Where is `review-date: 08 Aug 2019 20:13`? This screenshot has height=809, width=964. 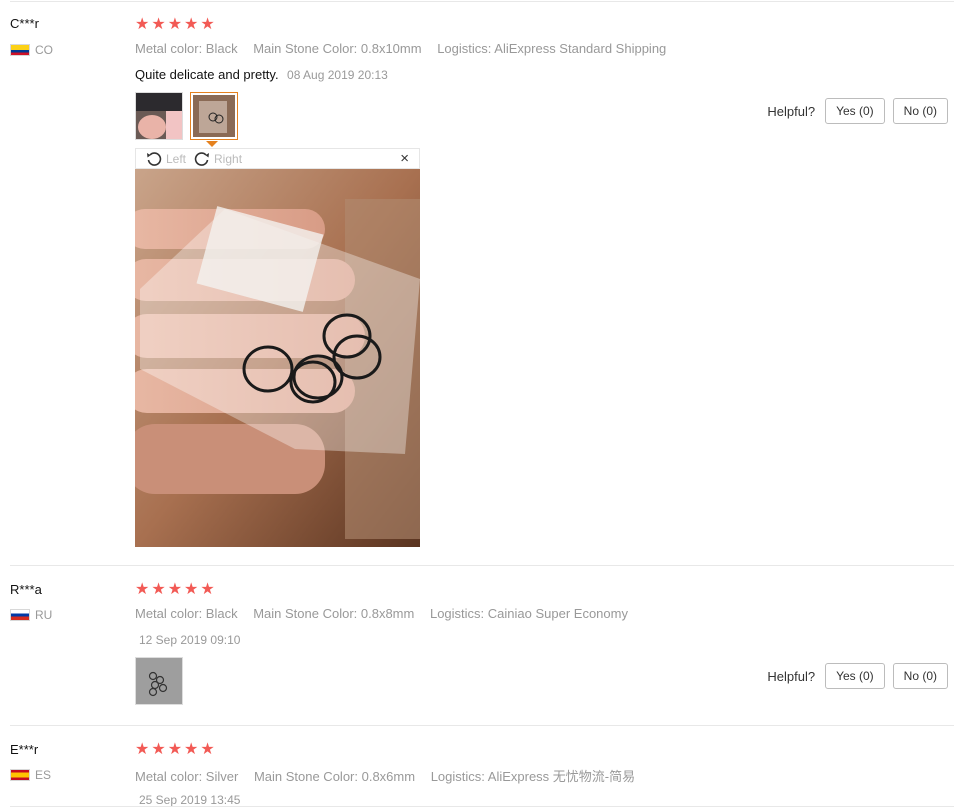 review-date: 08 Aug 2019 20:13 is located at coordinates (337, 75).